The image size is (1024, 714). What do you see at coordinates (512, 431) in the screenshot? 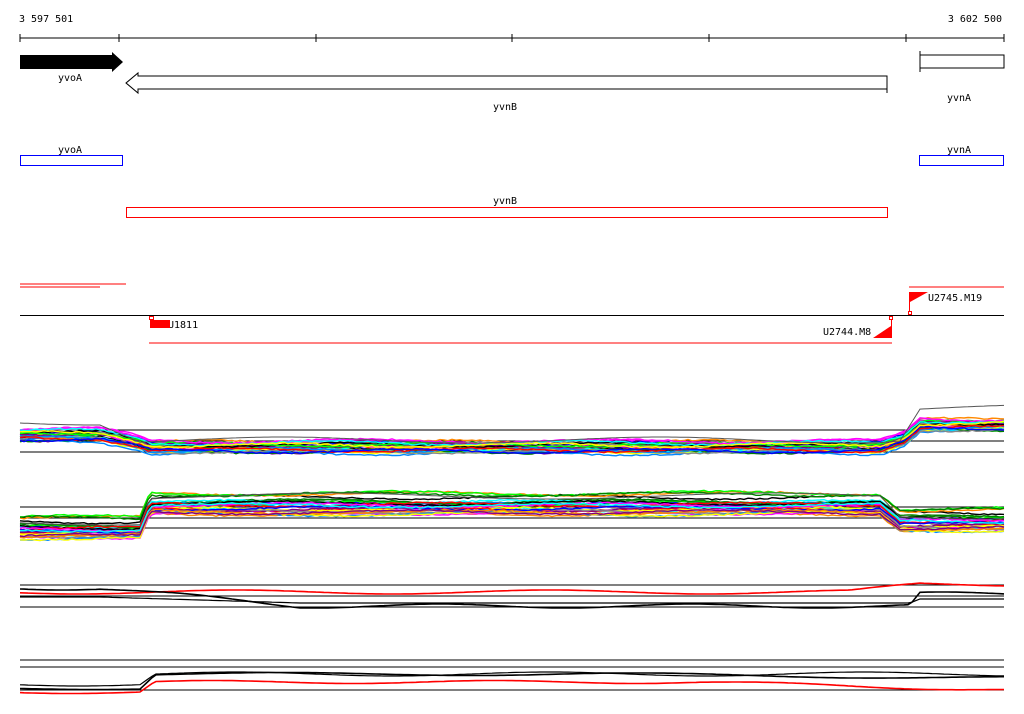
I see `profile-line` at bounding box center [512, 431].